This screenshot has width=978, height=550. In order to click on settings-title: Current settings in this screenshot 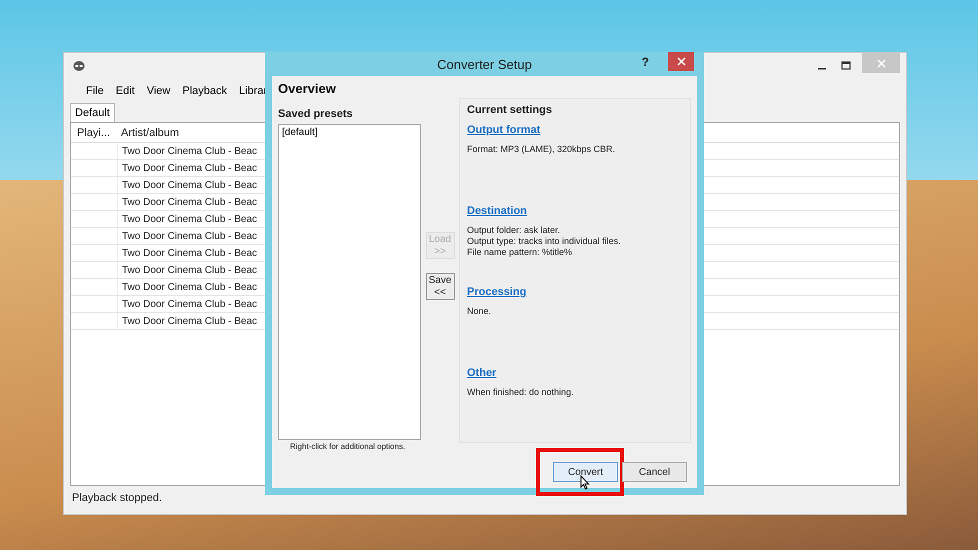, I will do `click(510, 110)`.